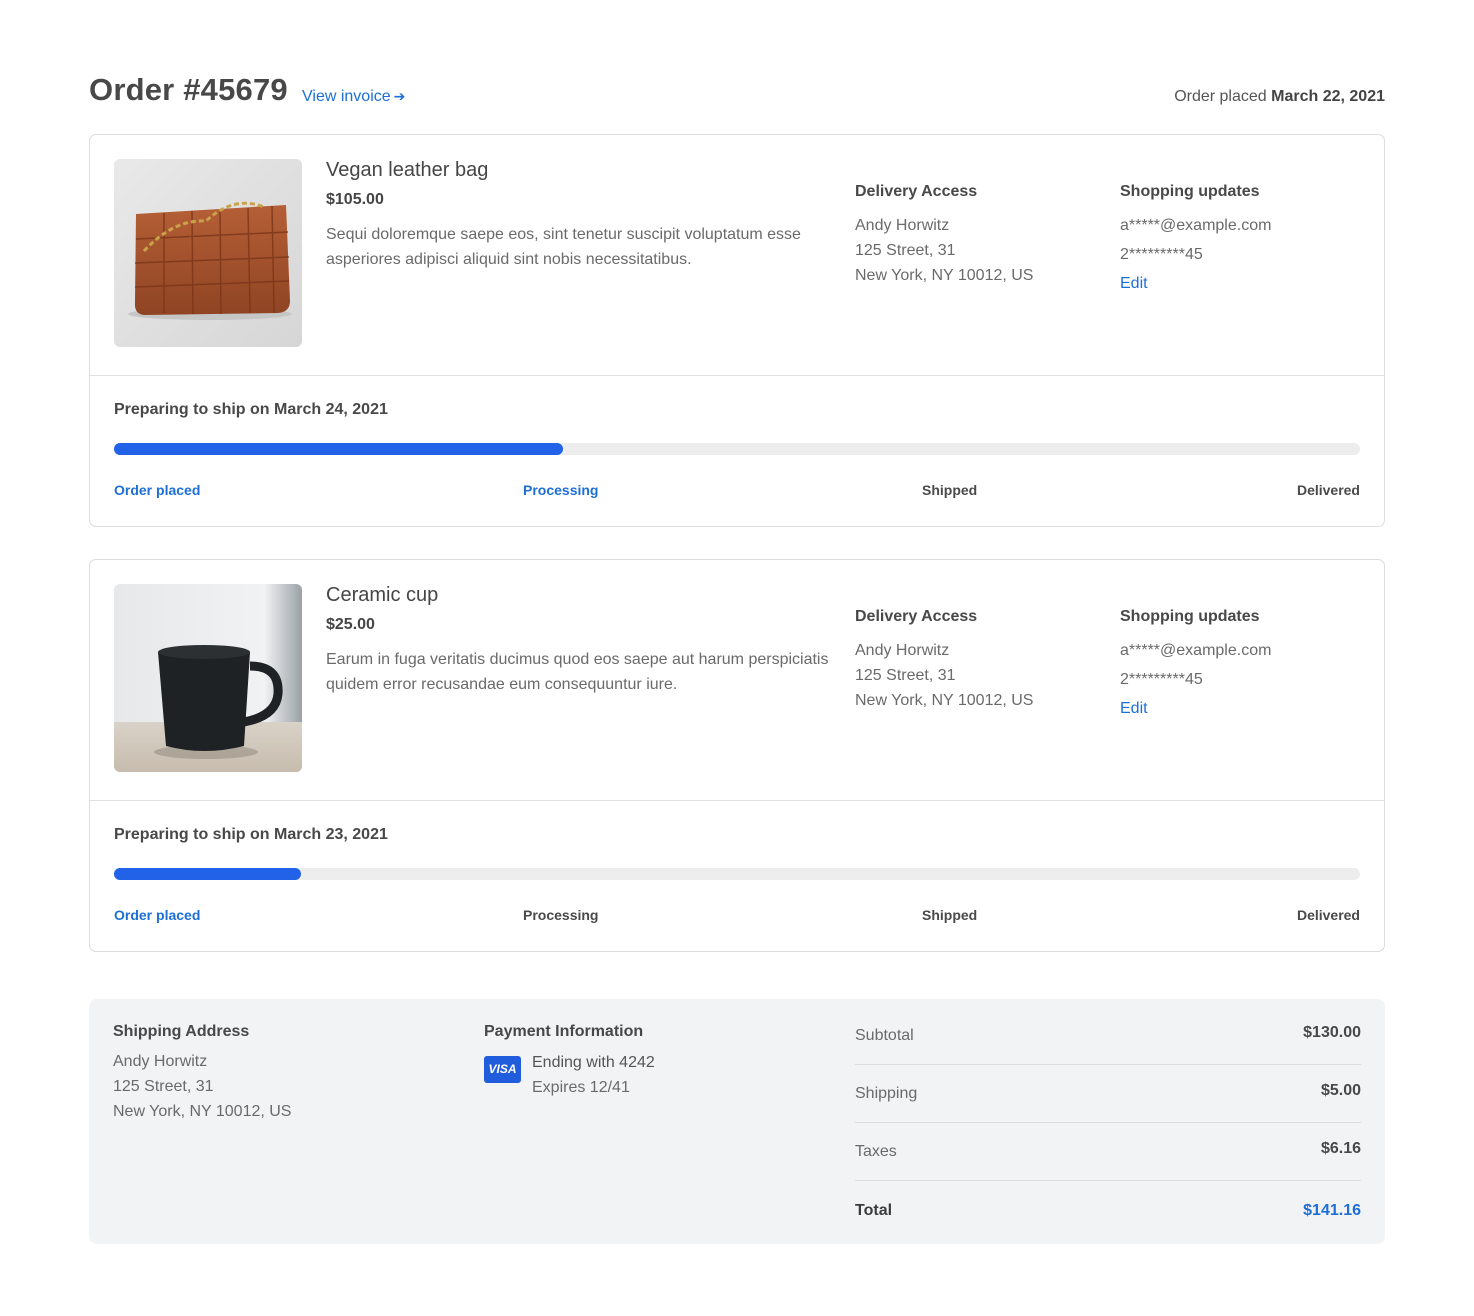 Image resolution: width=1474 pixels, height=1316 pixels. I want to click on card-expires: Expires 12/41, so click(581, 1087).